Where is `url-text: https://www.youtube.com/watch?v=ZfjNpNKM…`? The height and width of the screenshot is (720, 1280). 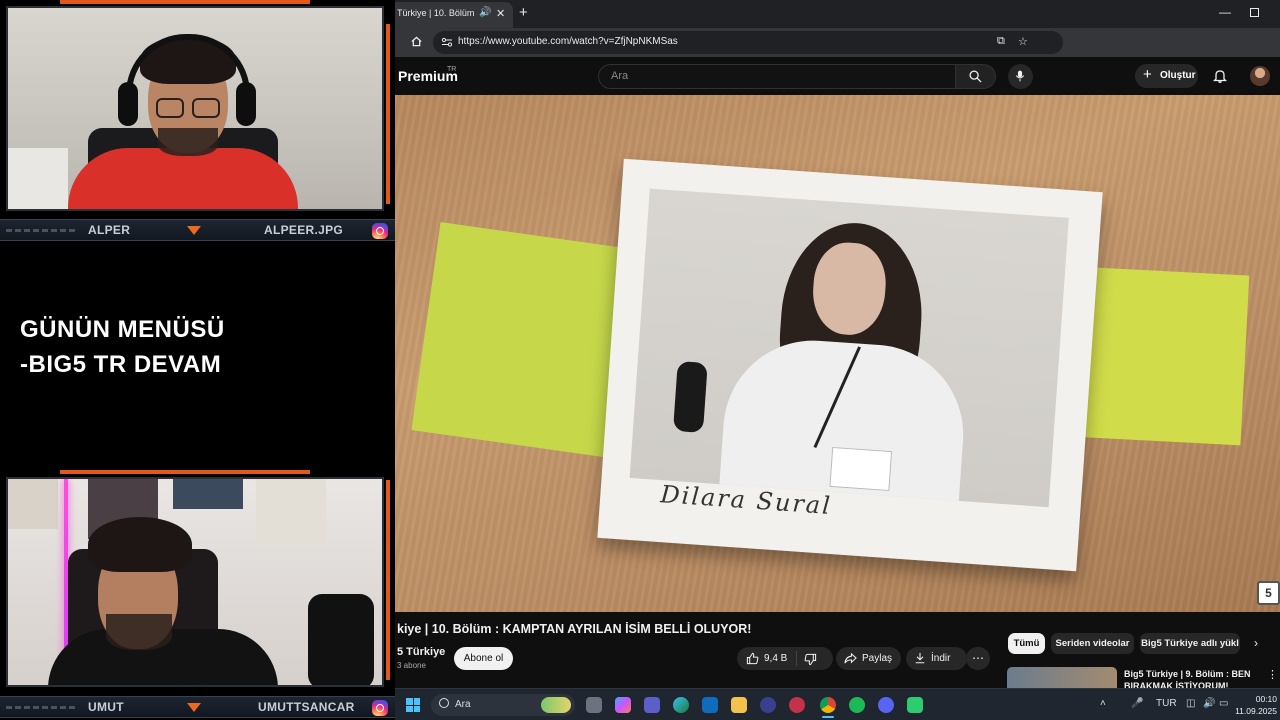 url-text: https://www.youtube.com/watch?v=ZfjNpNKM… is located at coordinates (568, 41).